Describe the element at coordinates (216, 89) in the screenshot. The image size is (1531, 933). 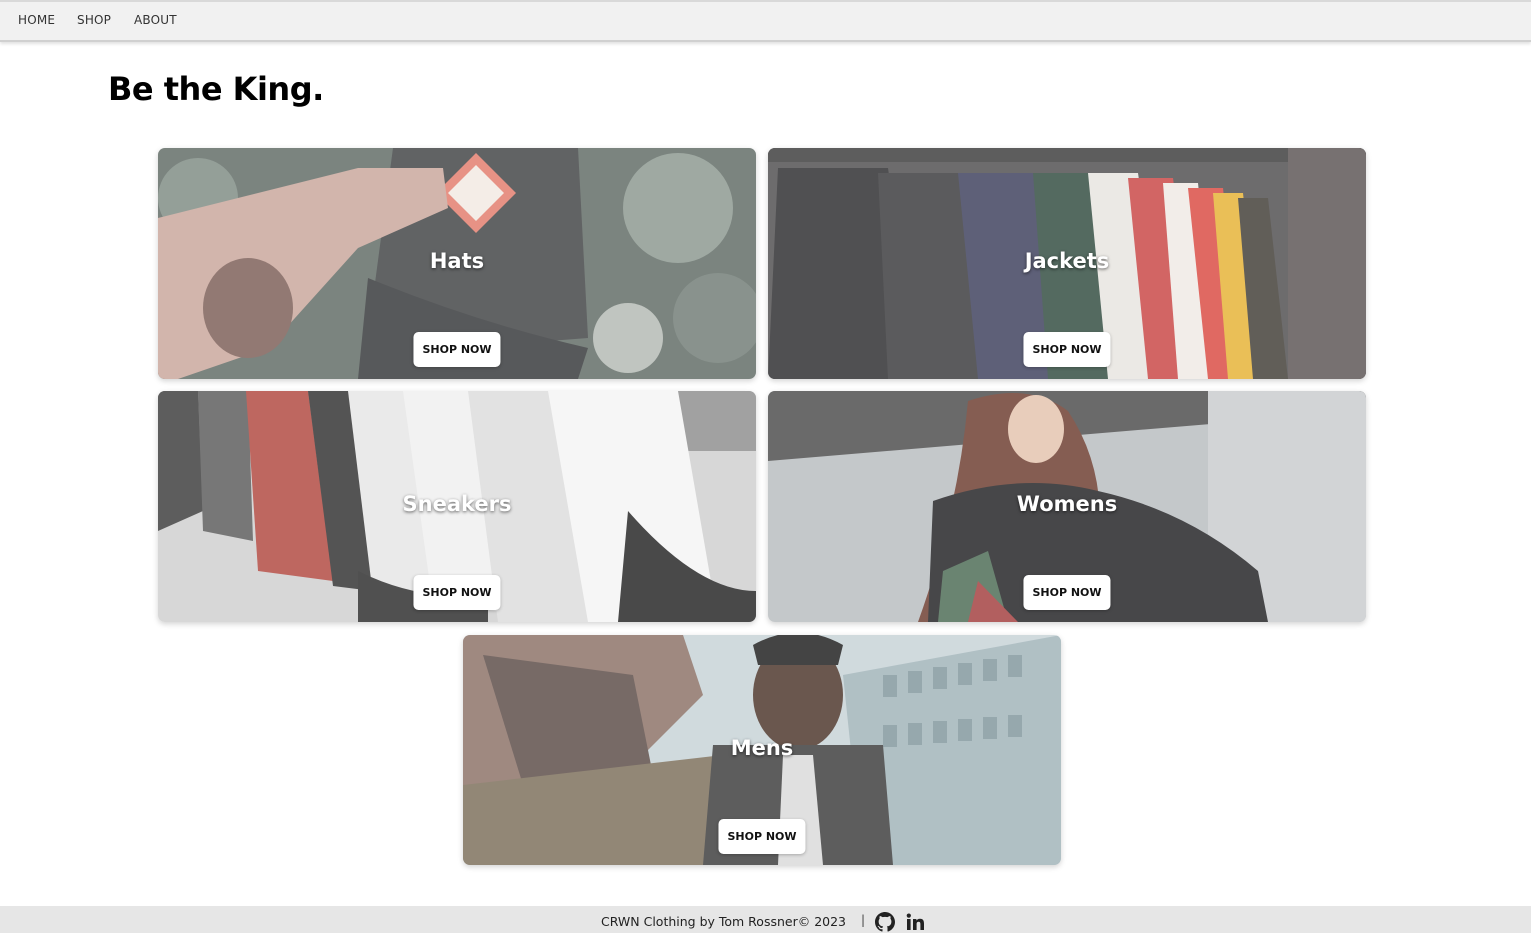
I see `page-title: Be the King.` at that location.